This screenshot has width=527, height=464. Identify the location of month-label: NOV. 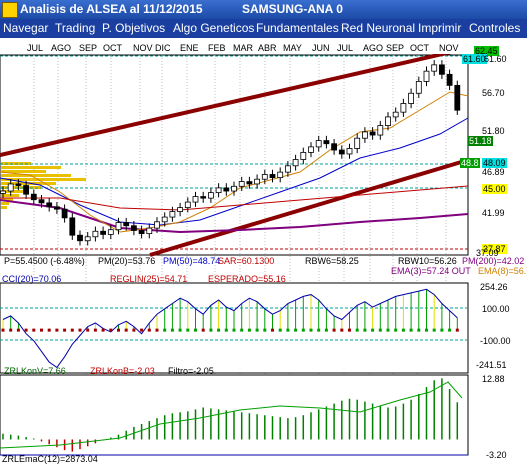
(143, 48).